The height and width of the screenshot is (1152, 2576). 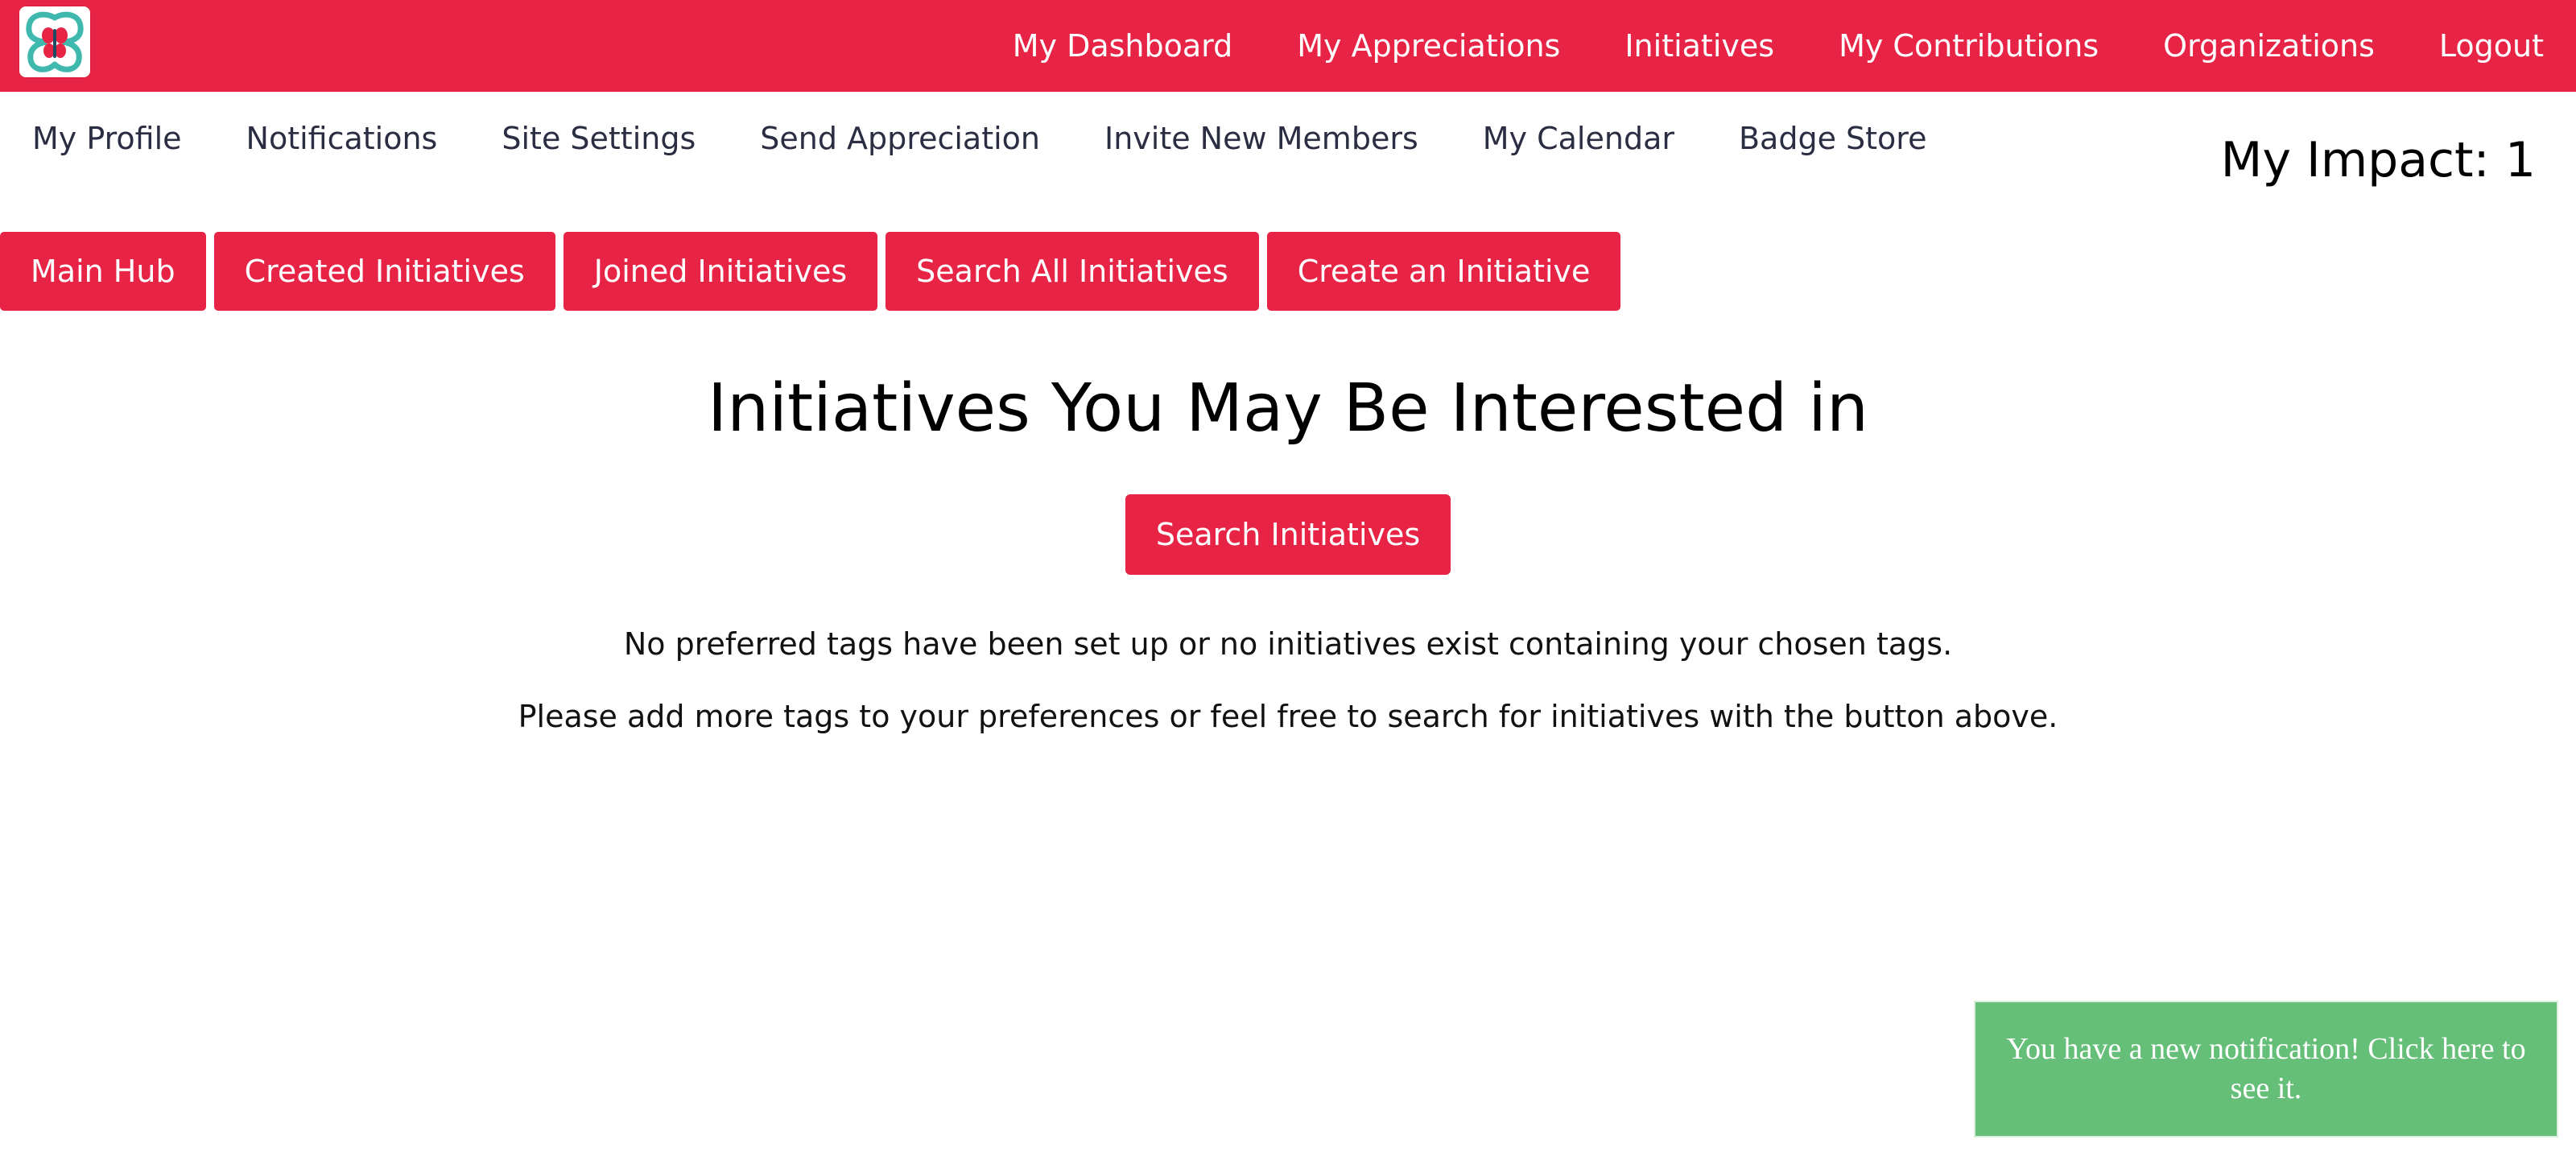 I want to click on tab-created-initiatives: Created Initiatives, so click(x=384, y=271).